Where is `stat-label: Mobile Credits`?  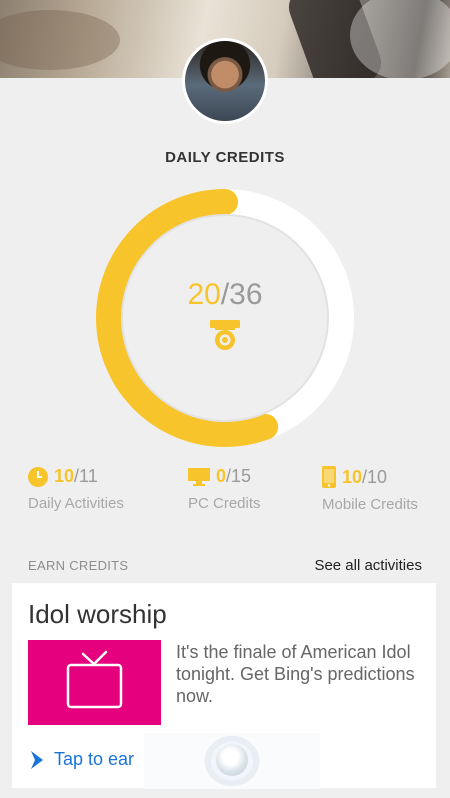 stat-label: Mobile Credits is located at coordinates (370, 504).